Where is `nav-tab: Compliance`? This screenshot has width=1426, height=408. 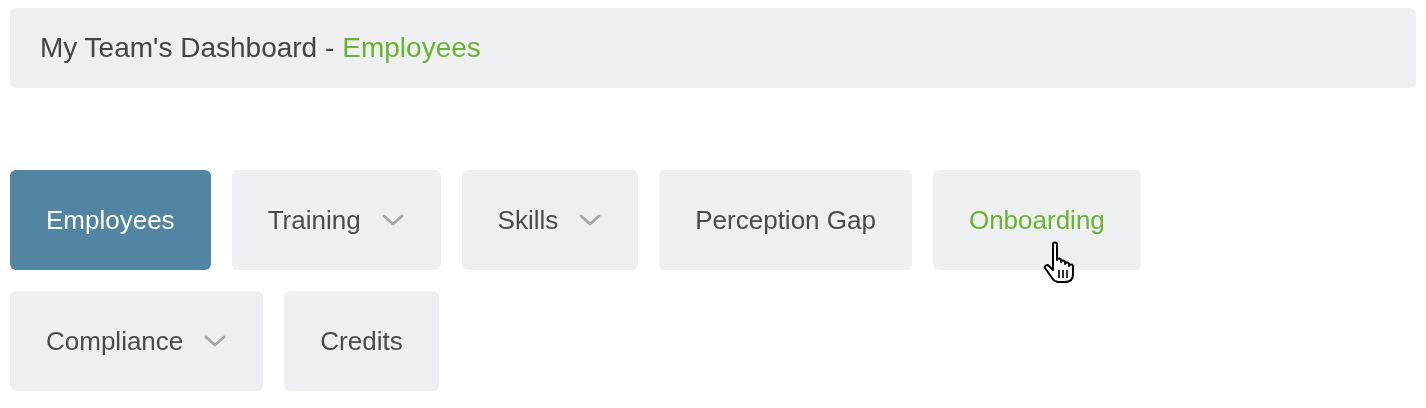 nav-tab: Compliance is located at coordinates (137, 341).